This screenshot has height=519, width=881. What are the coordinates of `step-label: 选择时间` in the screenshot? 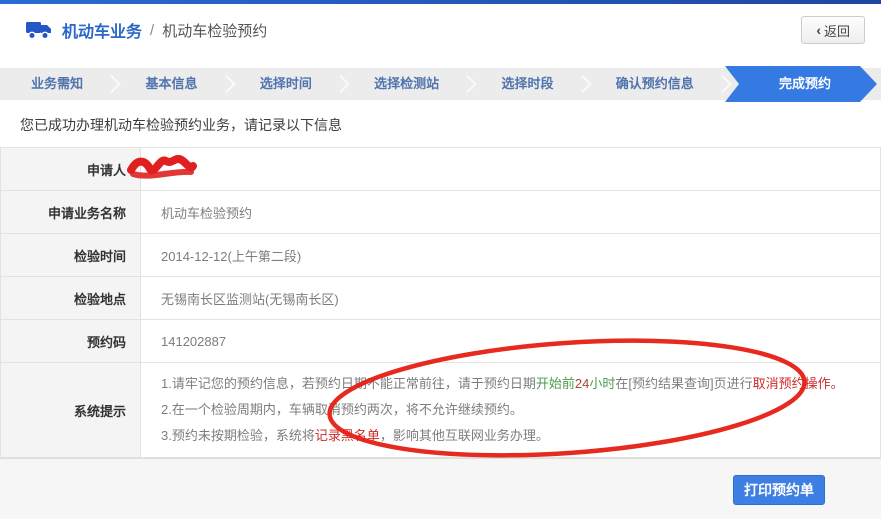 It's located at (285, 83).